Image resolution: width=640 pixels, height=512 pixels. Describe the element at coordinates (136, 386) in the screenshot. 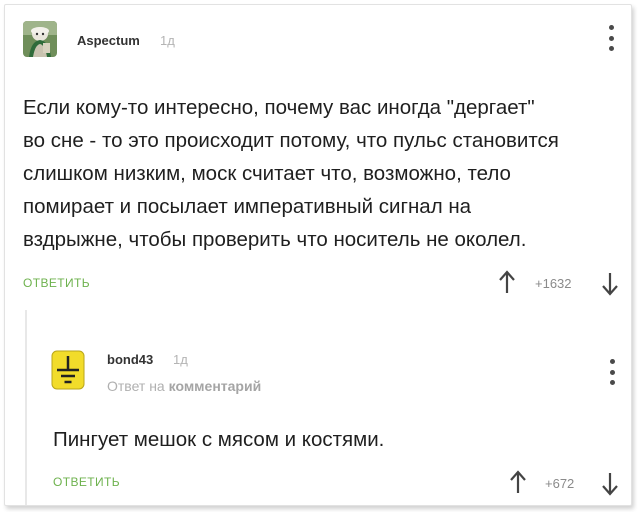

I see `reply-to-prefix: Ответ на` at that location.